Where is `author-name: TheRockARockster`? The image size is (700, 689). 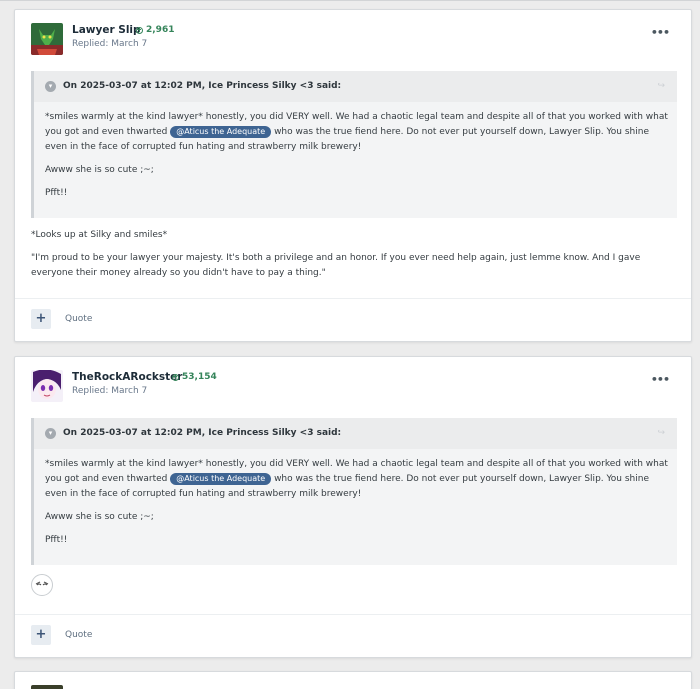
author-name: TheRockARockster is located at coordinates (127, 377).